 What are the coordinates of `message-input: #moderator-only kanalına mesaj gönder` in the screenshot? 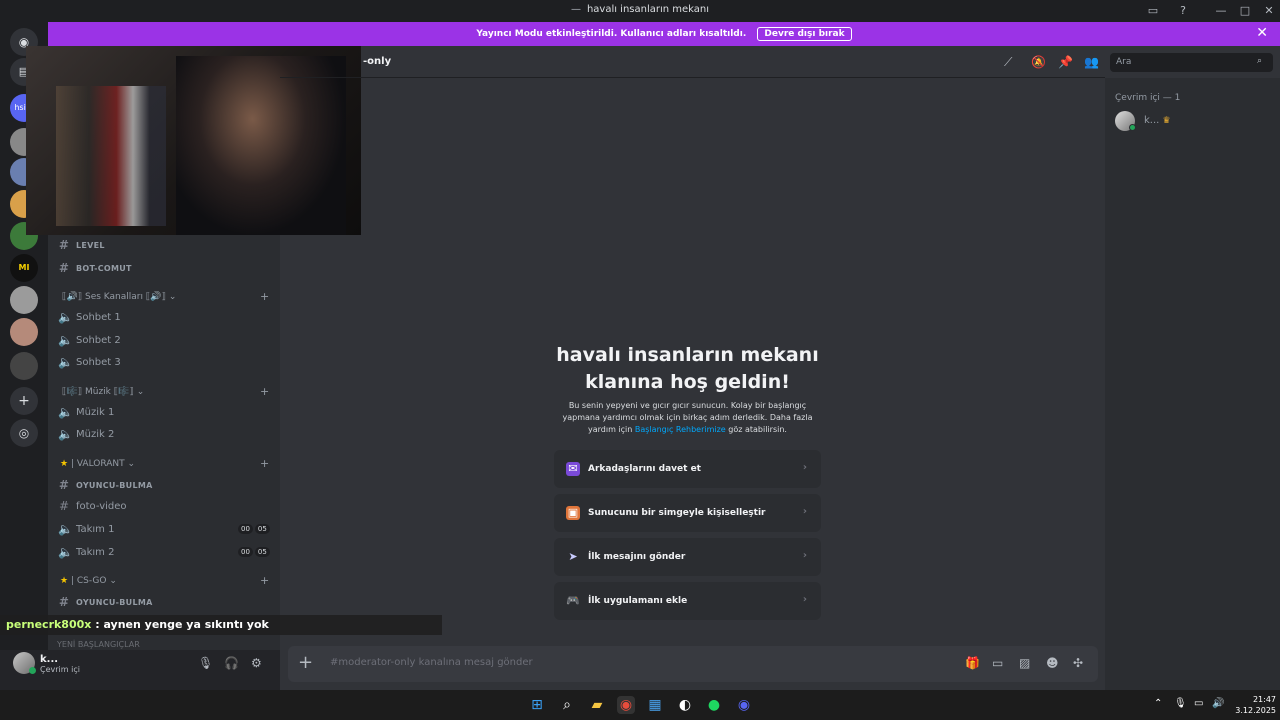 It's located at (431, 662).